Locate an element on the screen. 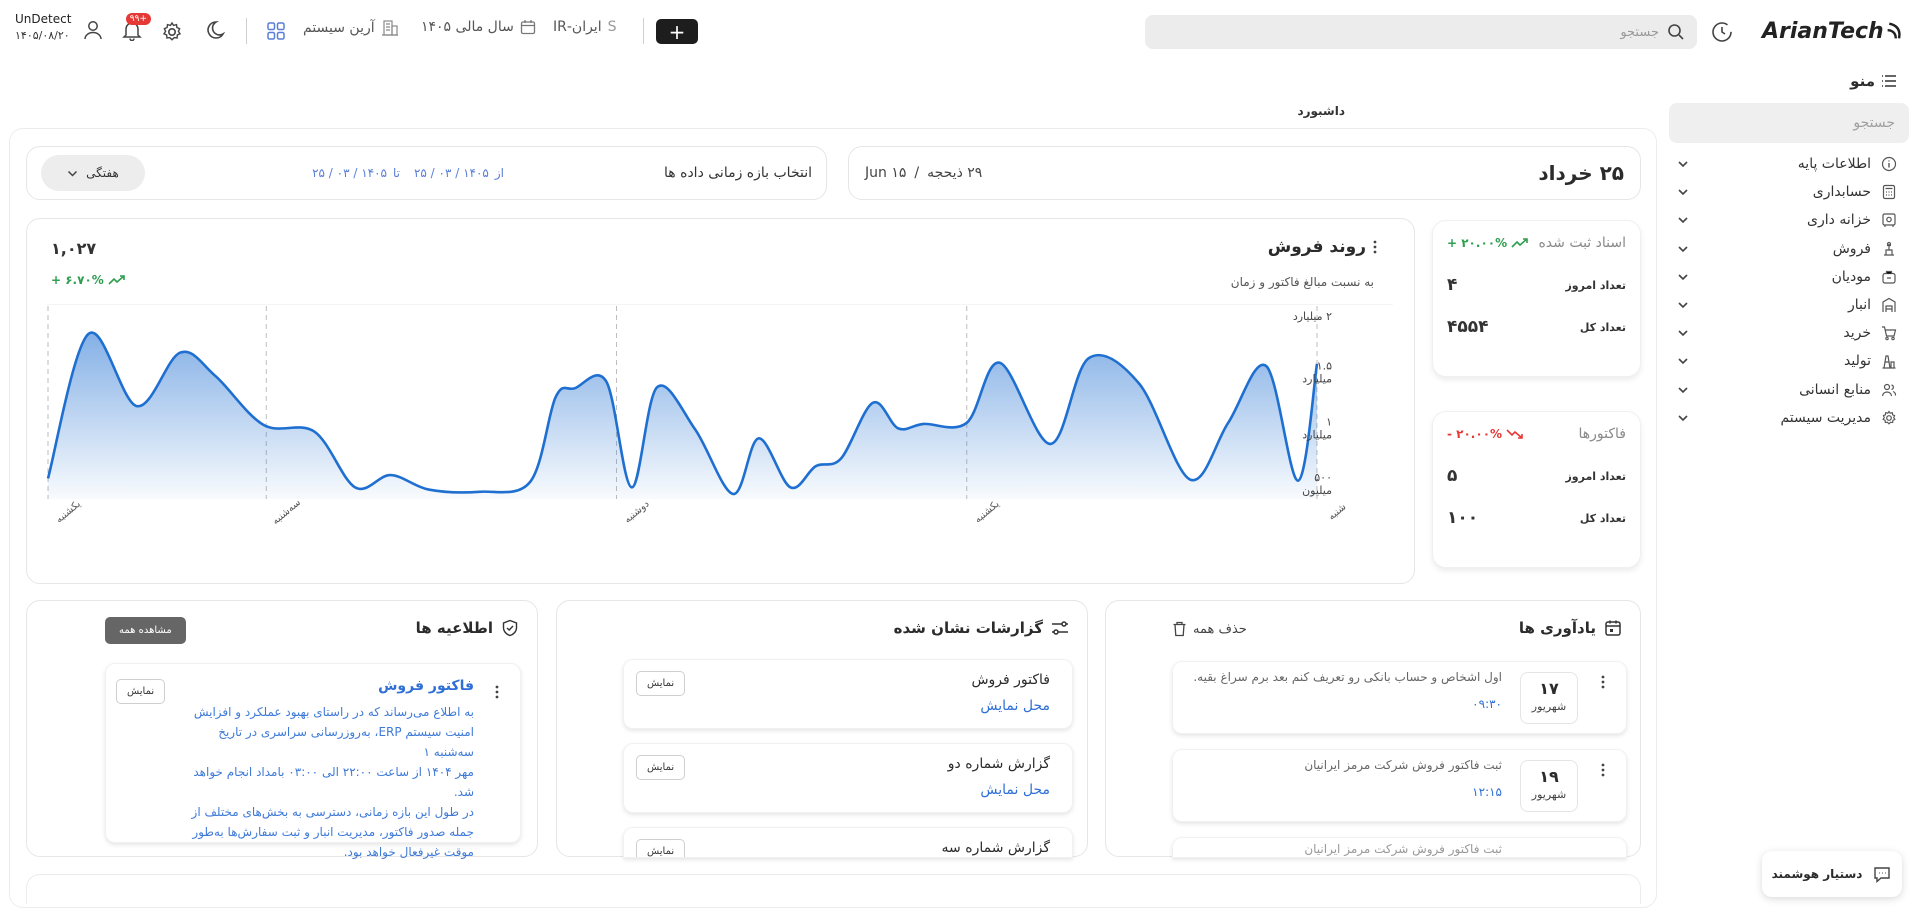 The width and height of the screenshot is (1917, 913). history-button is located at coordinates (1722, 32).